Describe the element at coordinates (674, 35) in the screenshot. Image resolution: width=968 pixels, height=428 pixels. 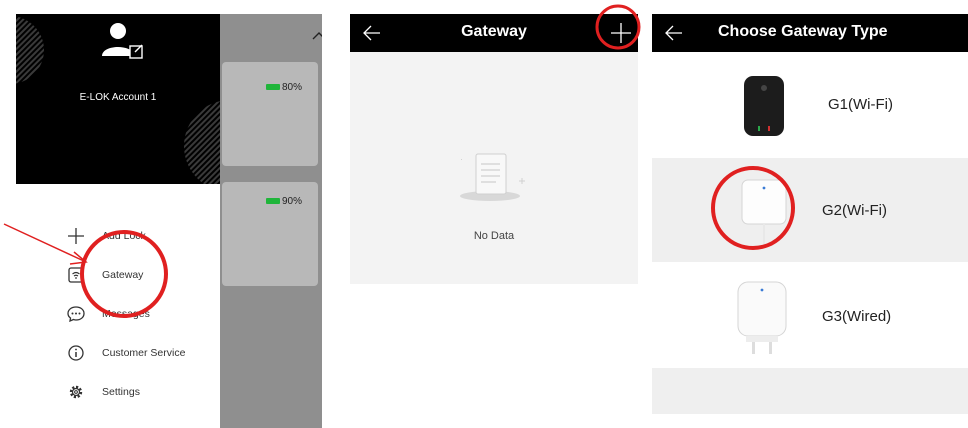
I see `back-arrow-icon` at that location.